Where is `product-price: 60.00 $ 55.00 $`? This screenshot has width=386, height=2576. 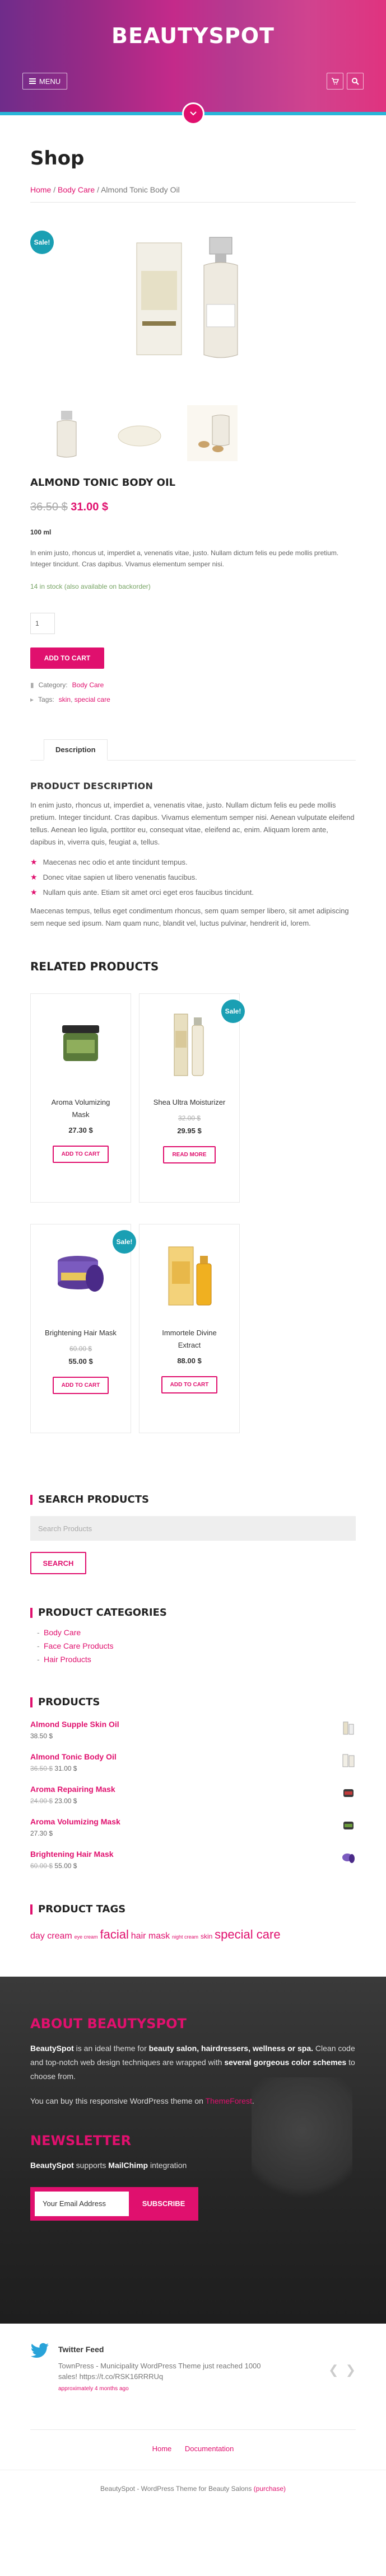
product-price: 60.00 $ 55.00 $ is located at coordinates (193, 1866).